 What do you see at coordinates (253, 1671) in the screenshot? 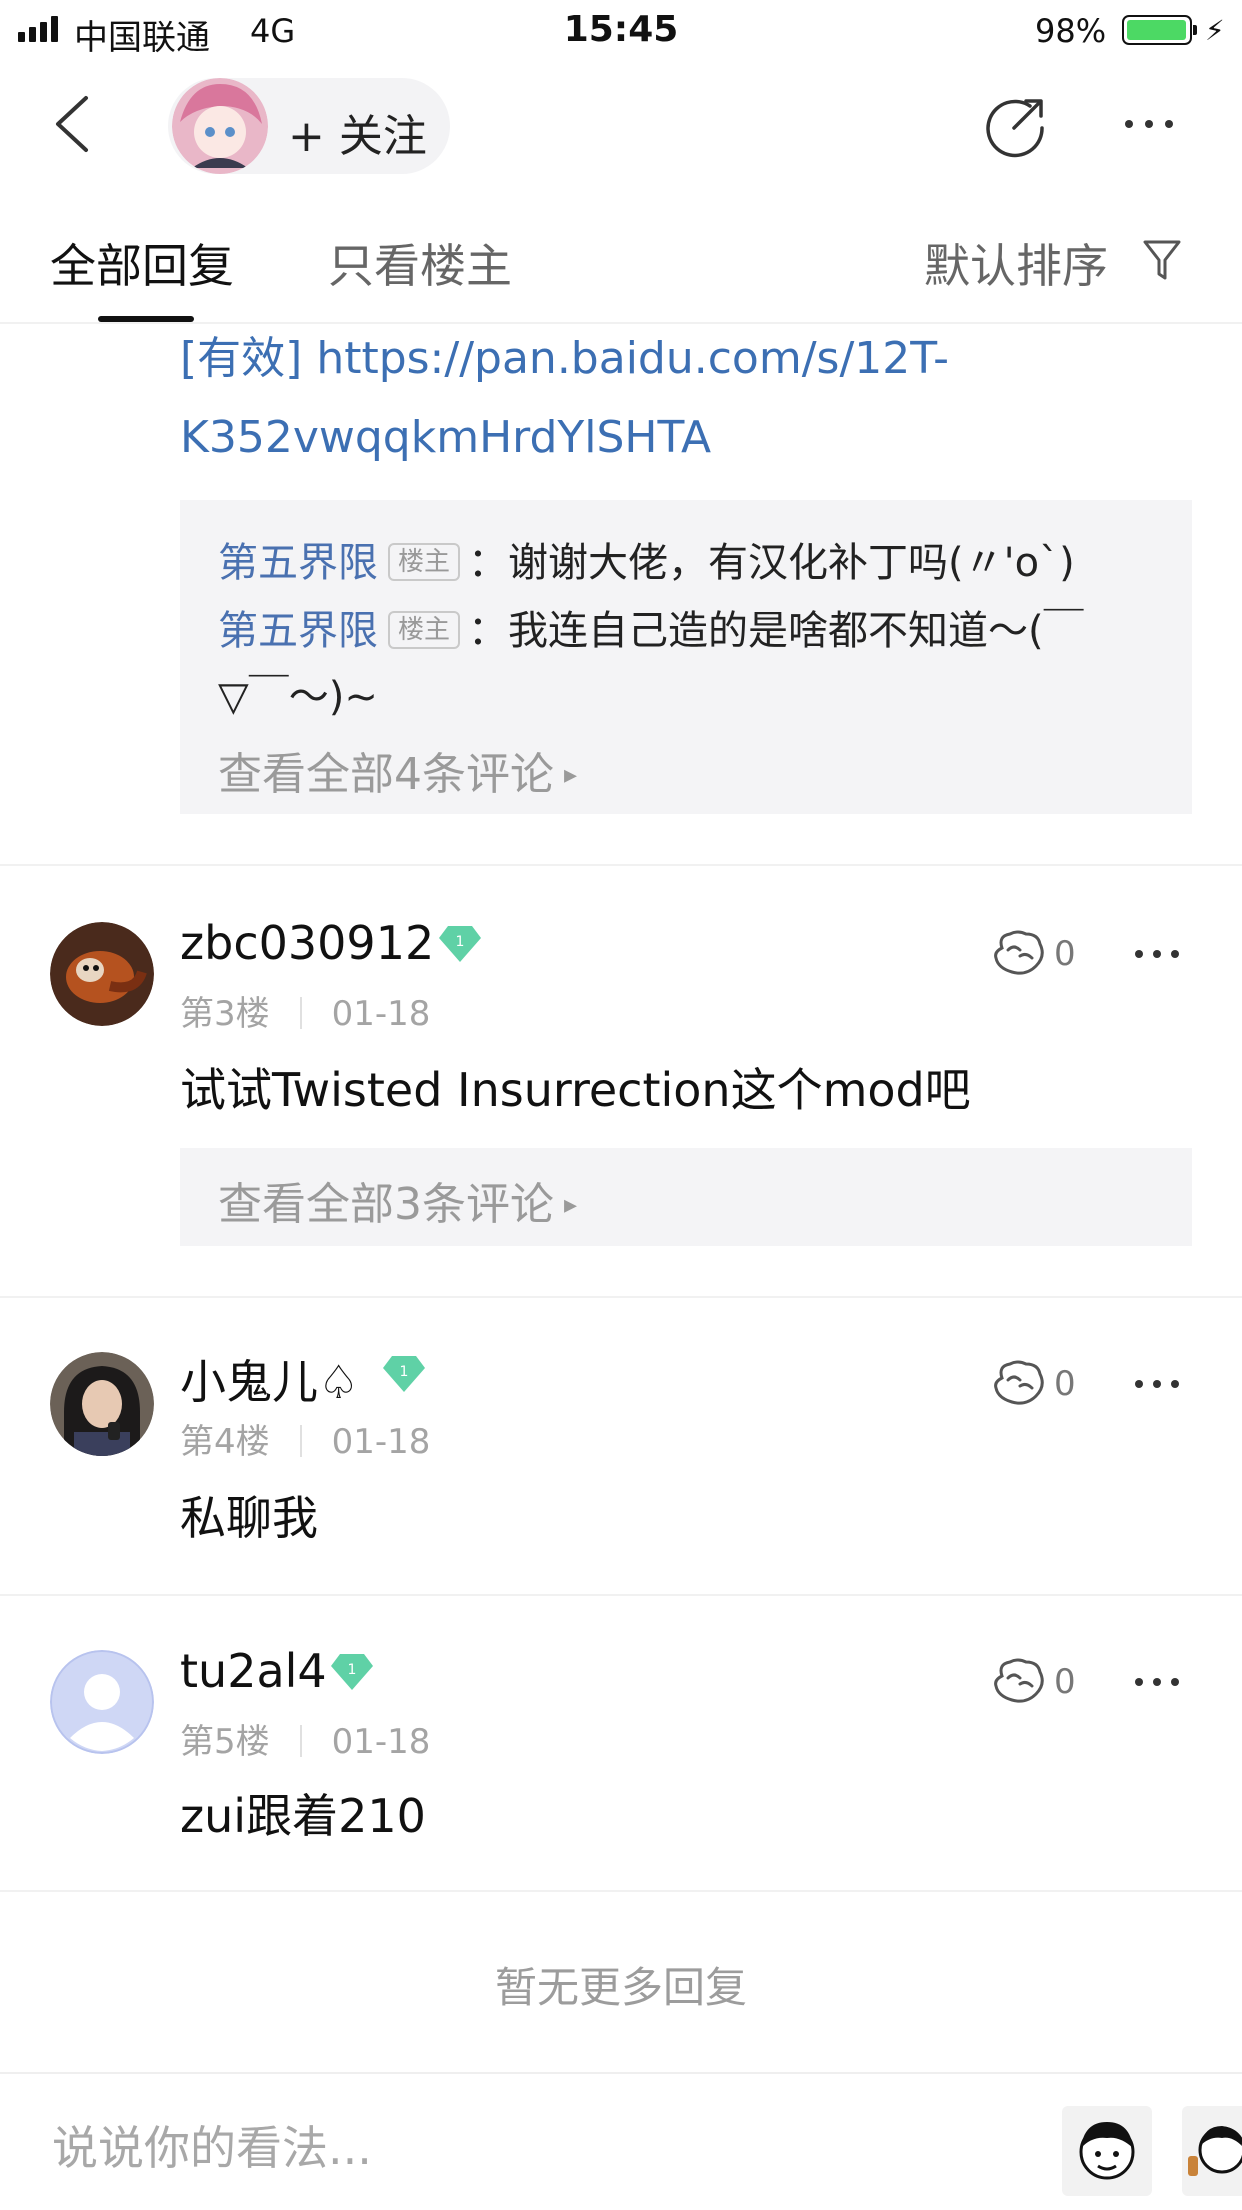
I see `username: tu2al4` at bounding box center [253, 1671].